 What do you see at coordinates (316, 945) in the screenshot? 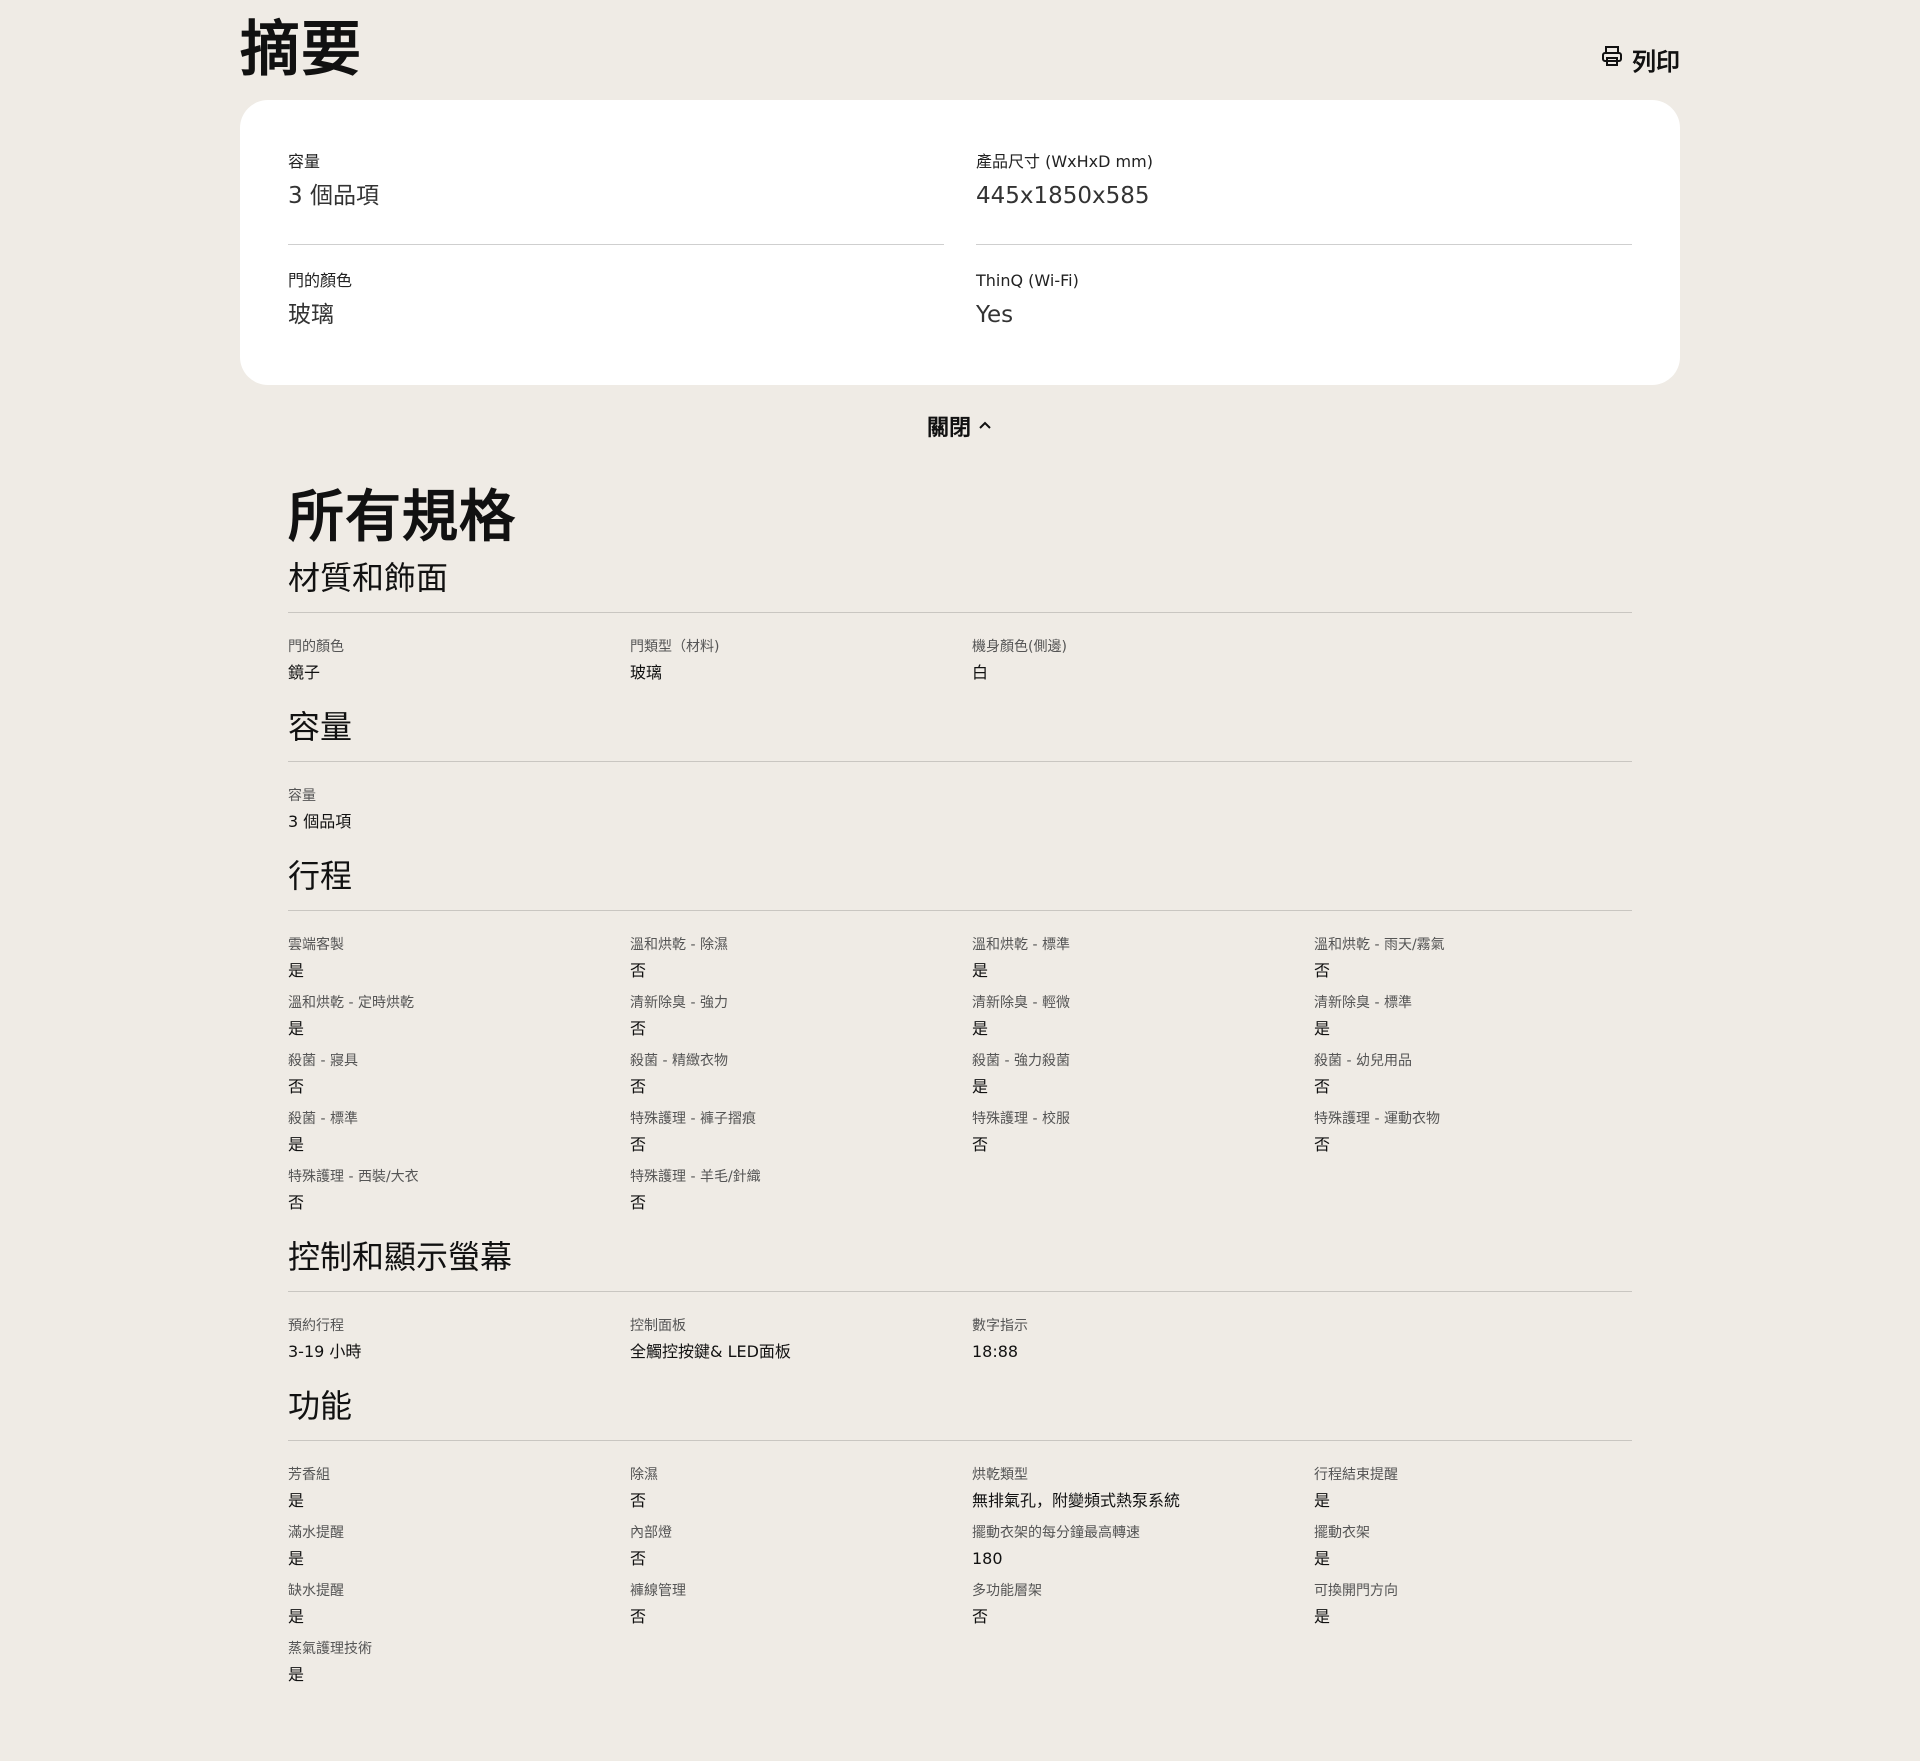
I see `spec-label: 雲端客製` at bounding box center [316, 945].